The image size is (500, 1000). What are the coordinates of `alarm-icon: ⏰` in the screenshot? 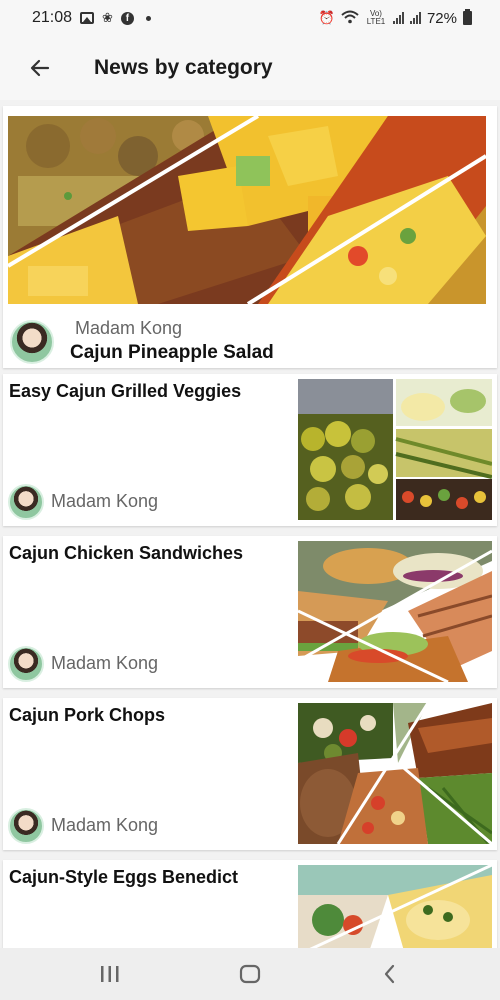 It's located at (326, 17).